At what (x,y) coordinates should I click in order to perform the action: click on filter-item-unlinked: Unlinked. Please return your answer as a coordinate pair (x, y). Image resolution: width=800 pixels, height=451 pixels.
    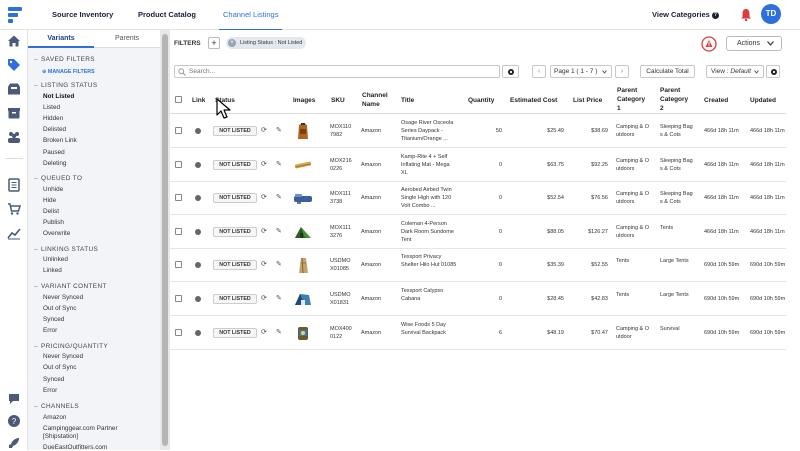
    Looking at the image, I should click on (55, 259).